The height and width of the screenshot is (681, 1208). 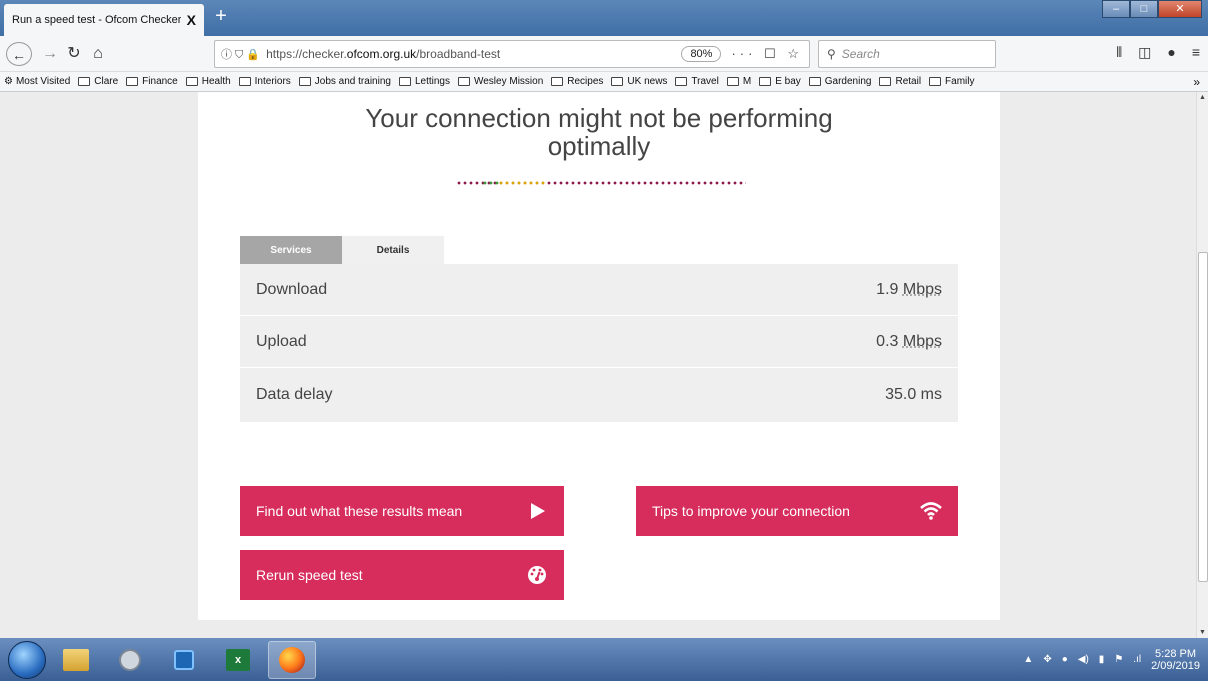 I want to click on tab-details: Details, so click(x=393, y=250).